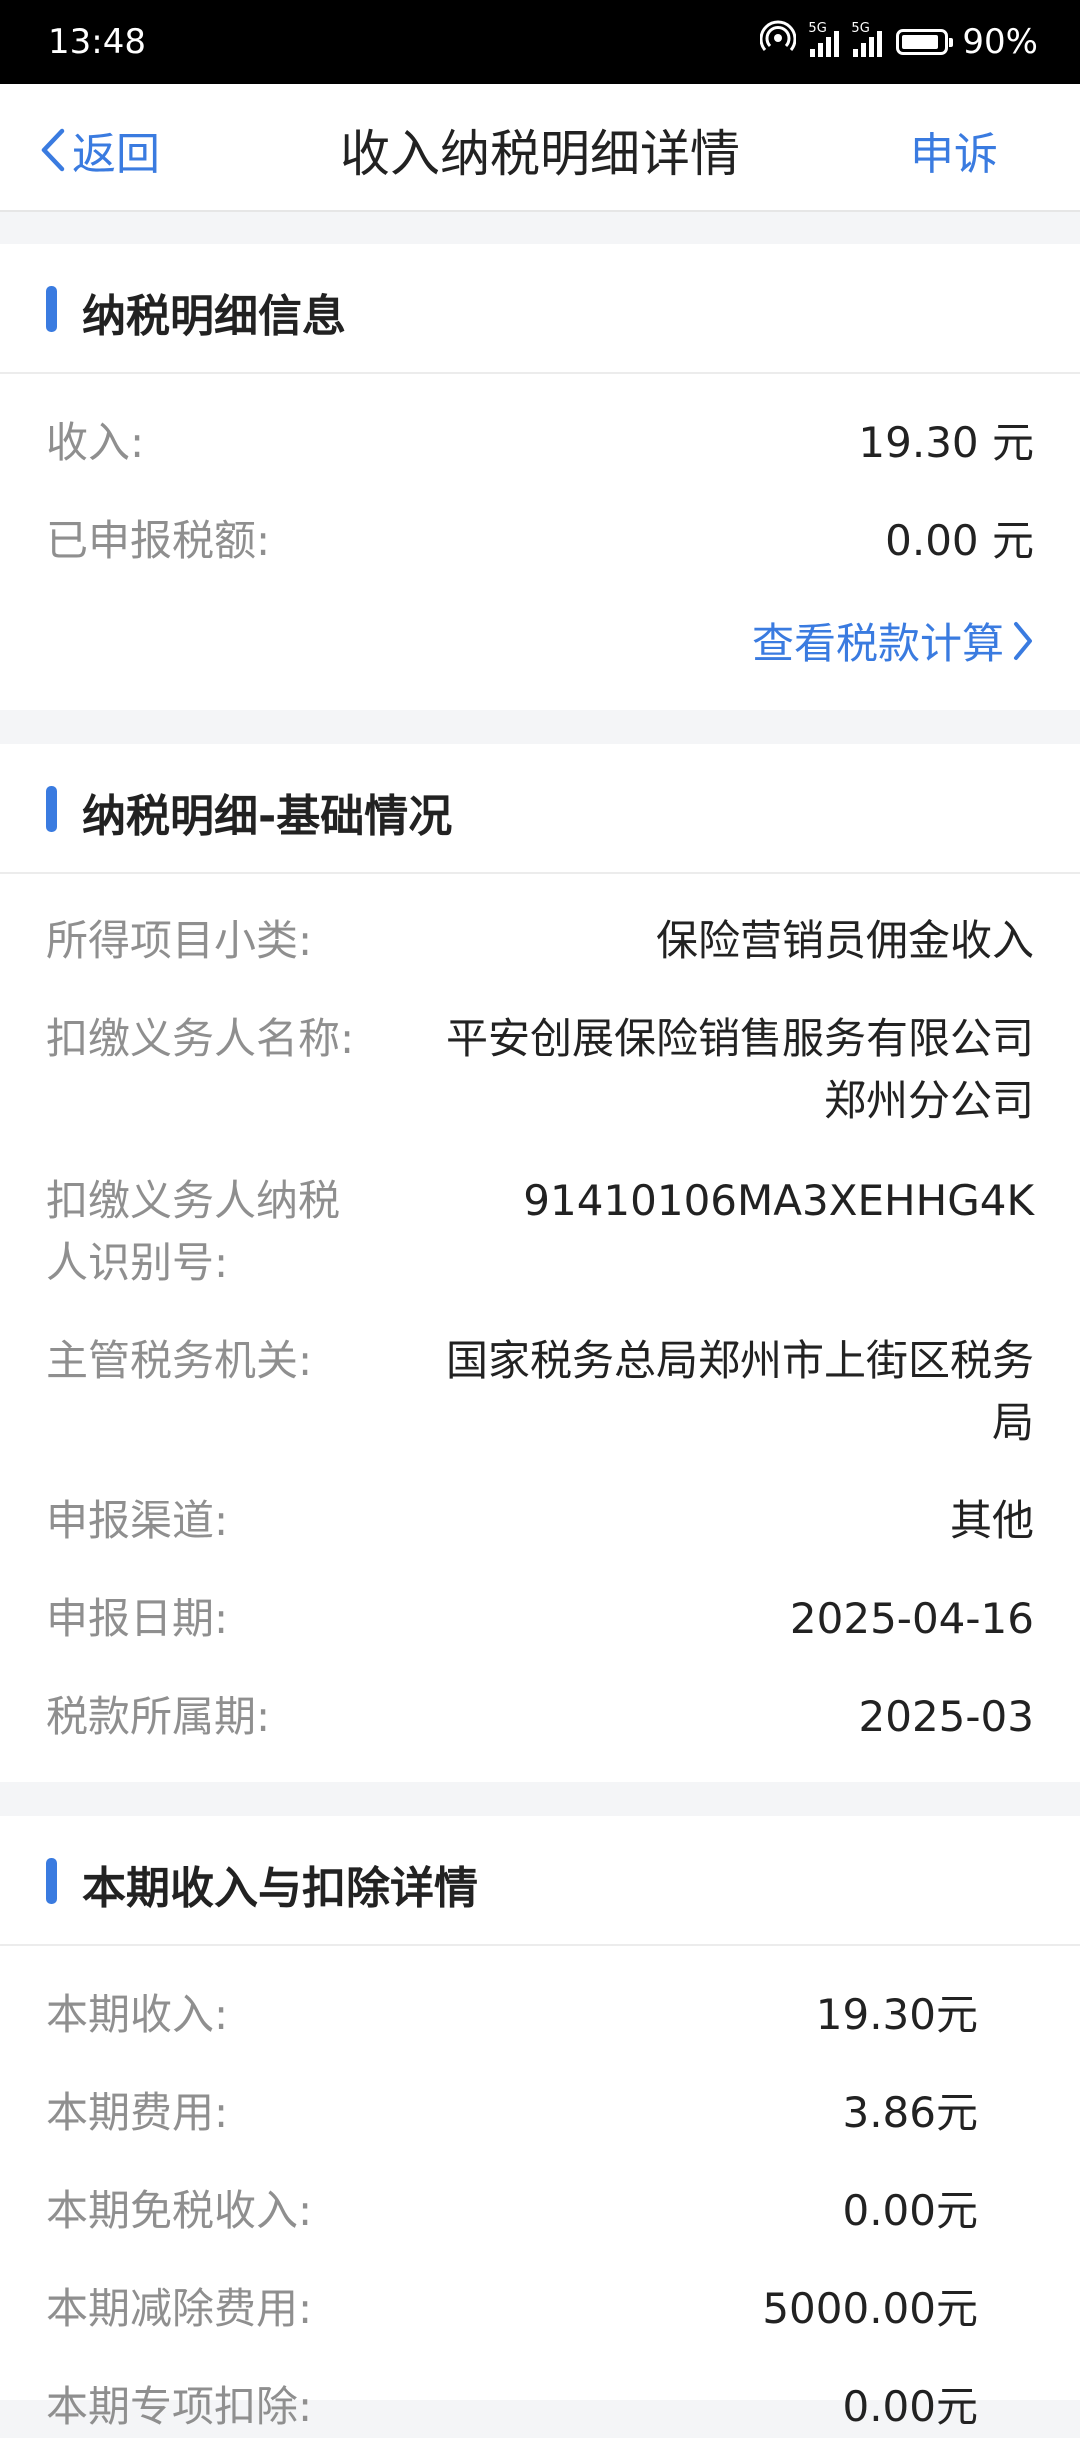  I want to click on section-header: 本期收入与扣除详情, so click(540, 1881).